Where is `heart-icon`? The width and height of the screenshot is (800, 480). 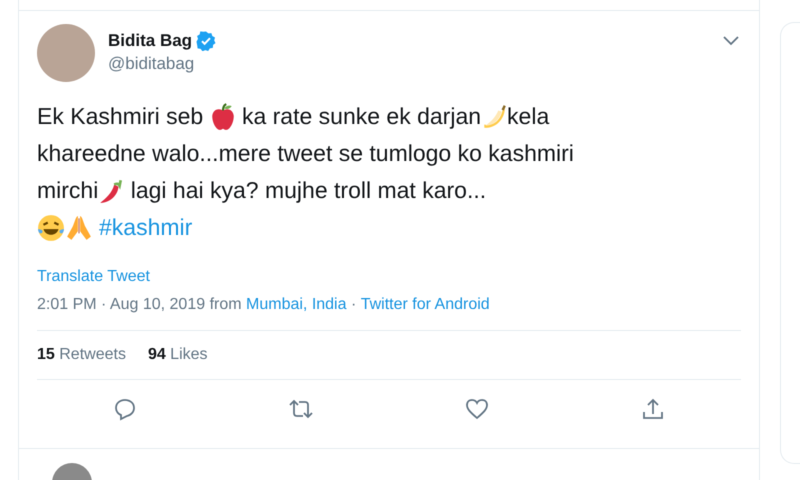 heart-icon is located at coordinates (477, 409).